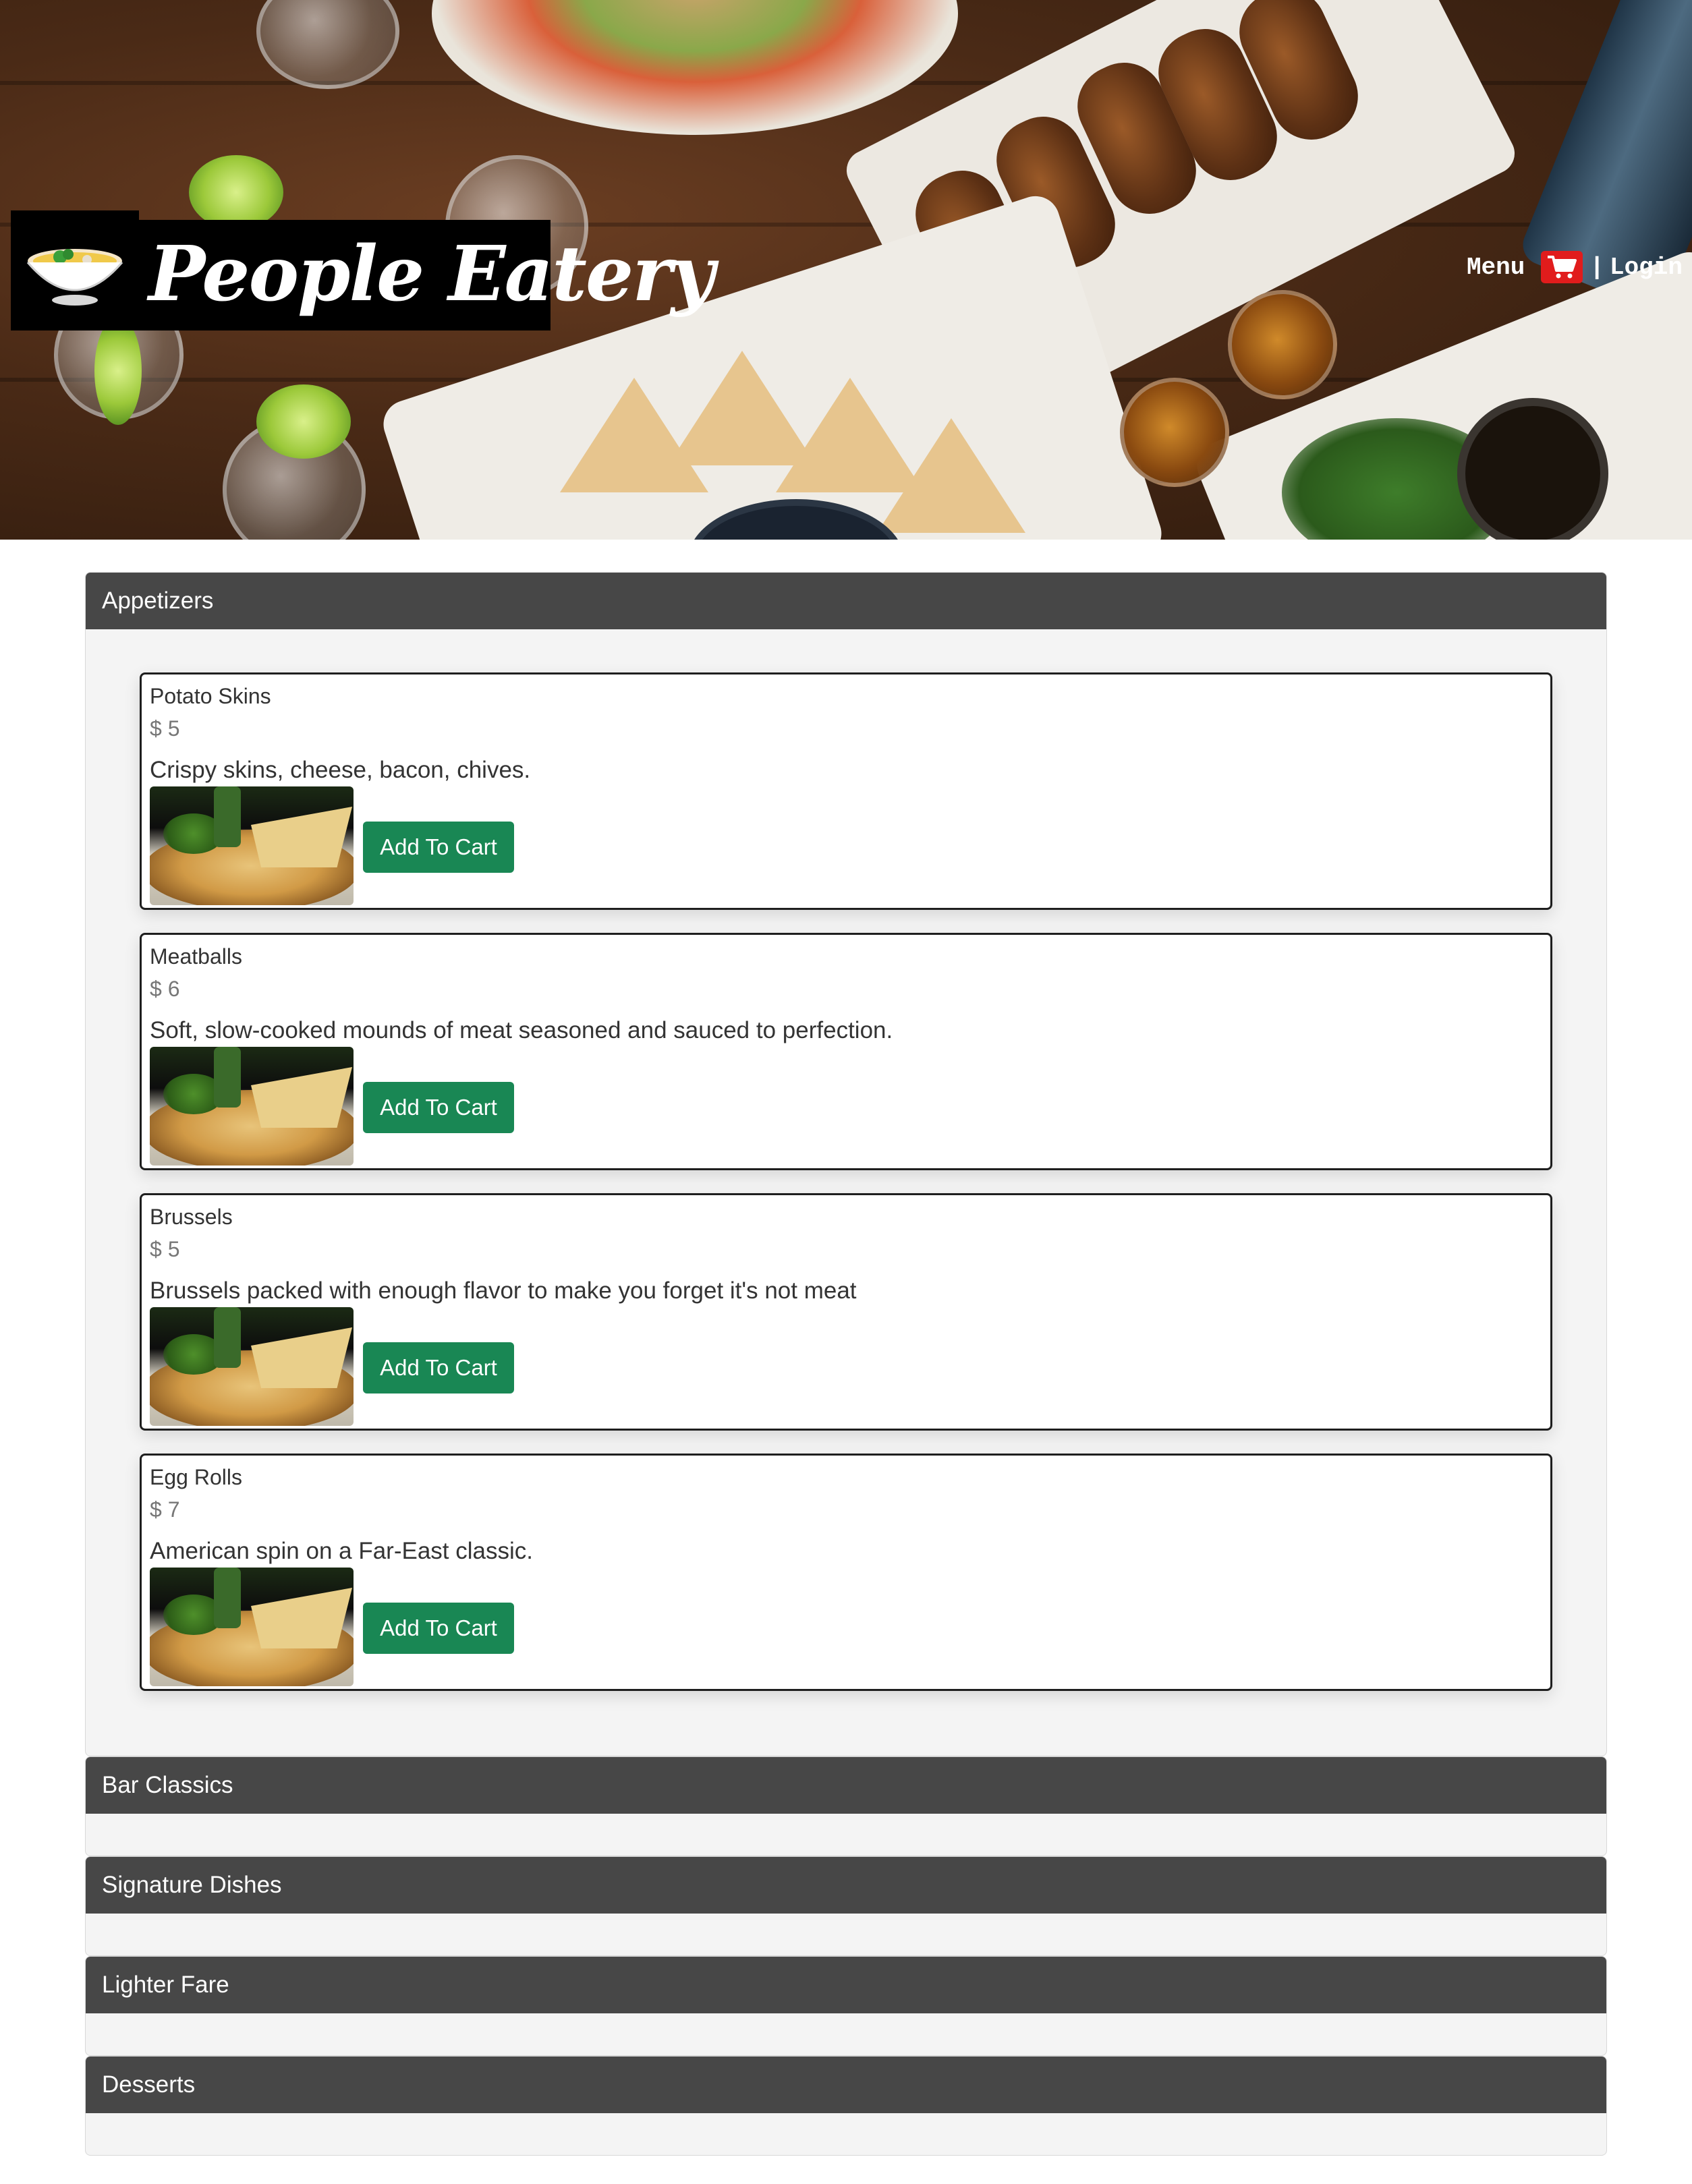  I want to click on brand: People Eatery, so click(362, 270).